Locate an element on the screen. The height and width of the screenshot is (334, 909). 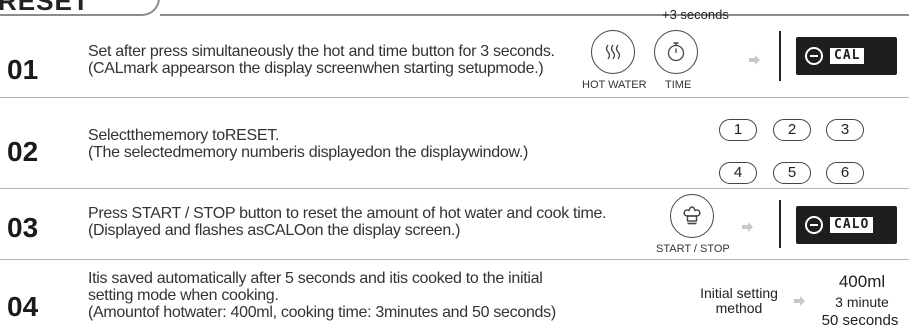
initial-setting-label-line-2: method is located at coordinates (739, 308).